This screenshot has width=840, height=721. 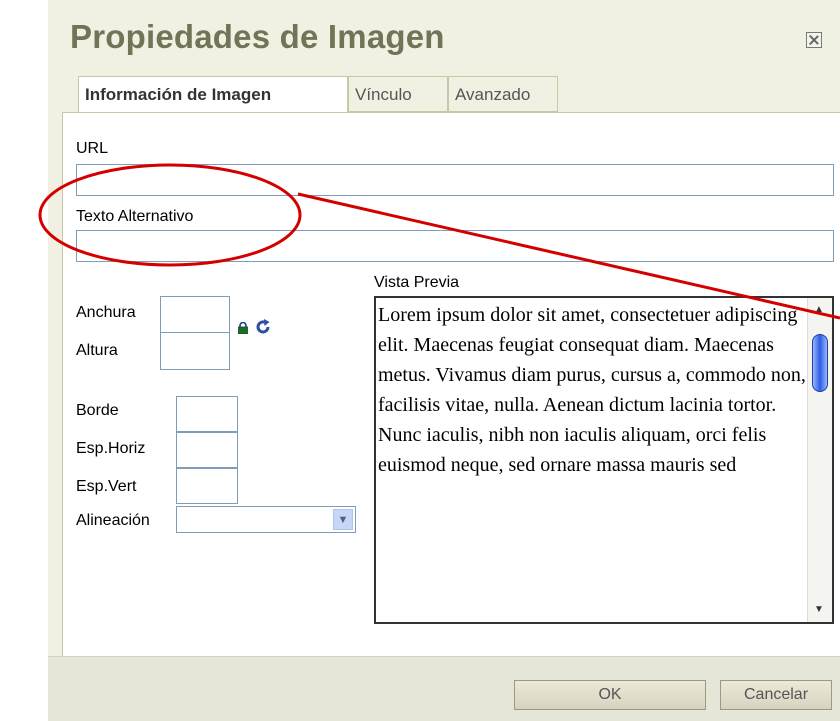 What do you see at coordinates (266, 519) in the screenshot?
I see `align-select: ▼` at bounding box center [266, 519].